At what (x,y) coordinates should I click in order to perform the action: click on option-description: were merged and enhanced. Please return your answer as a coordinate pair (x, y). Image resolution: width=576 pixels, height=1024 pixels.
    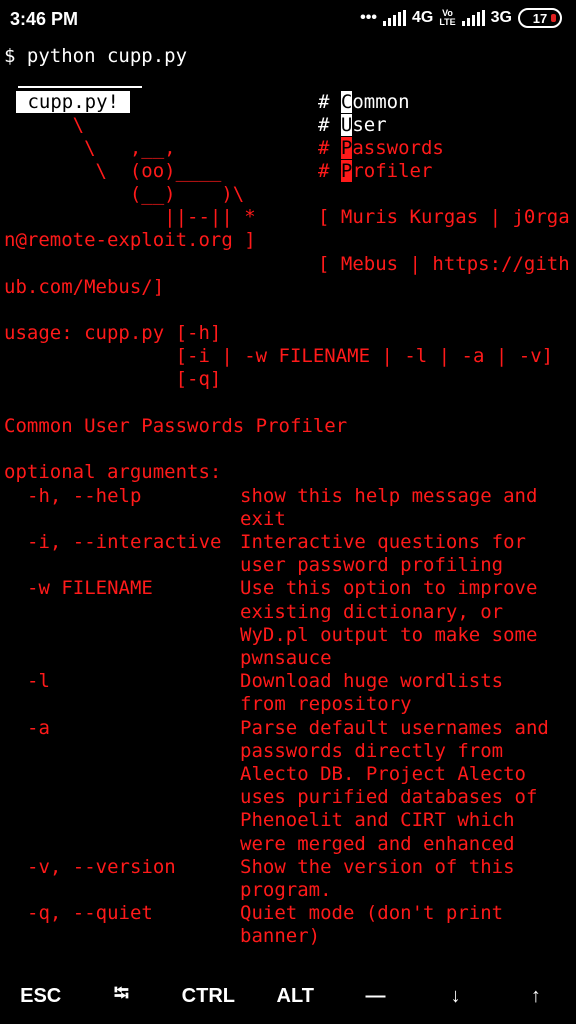
    Looking at the image, I should click on (377, 843).